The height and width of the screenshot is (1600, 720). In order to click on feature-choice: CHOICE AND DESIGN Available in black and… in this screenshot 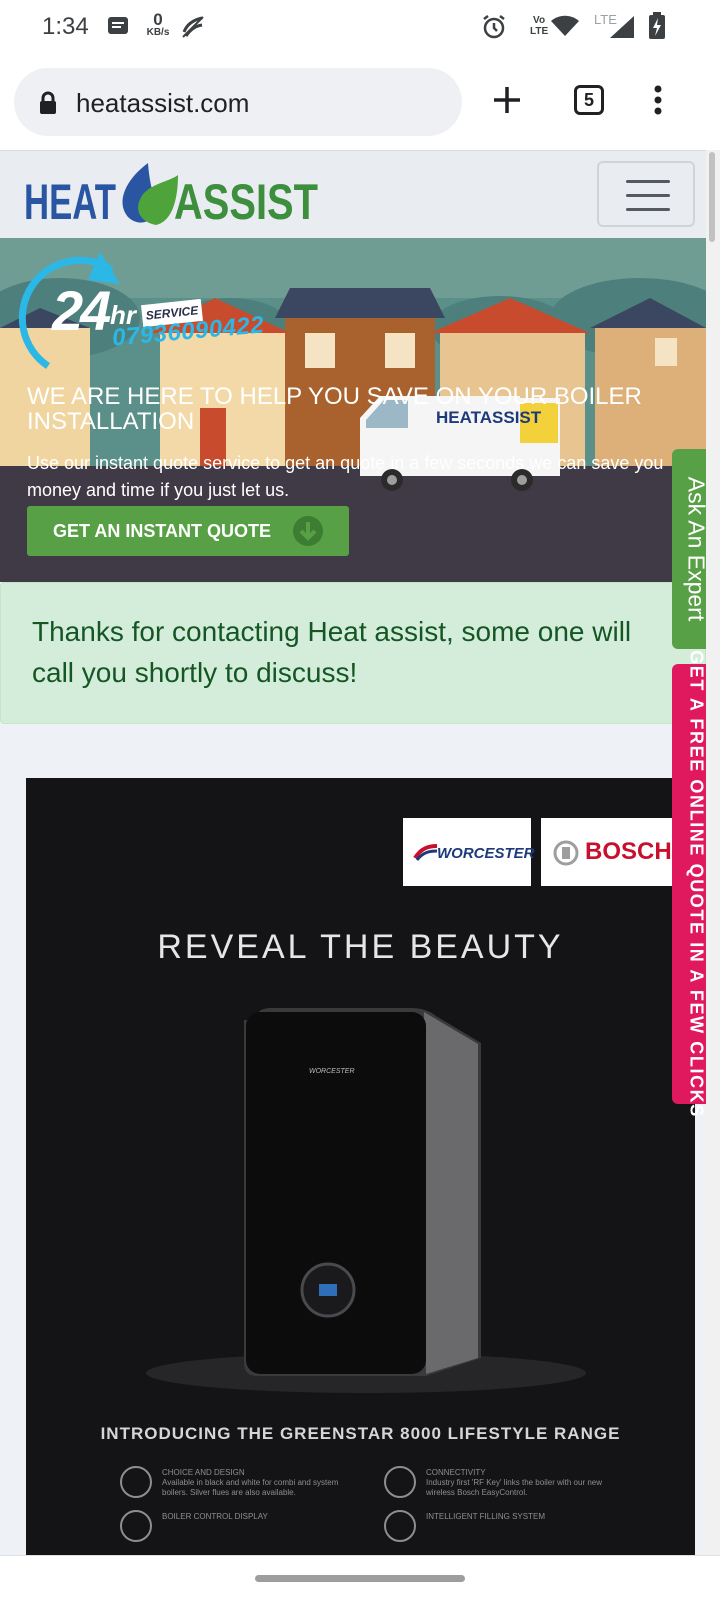, I will do `click(250, 1482)`.